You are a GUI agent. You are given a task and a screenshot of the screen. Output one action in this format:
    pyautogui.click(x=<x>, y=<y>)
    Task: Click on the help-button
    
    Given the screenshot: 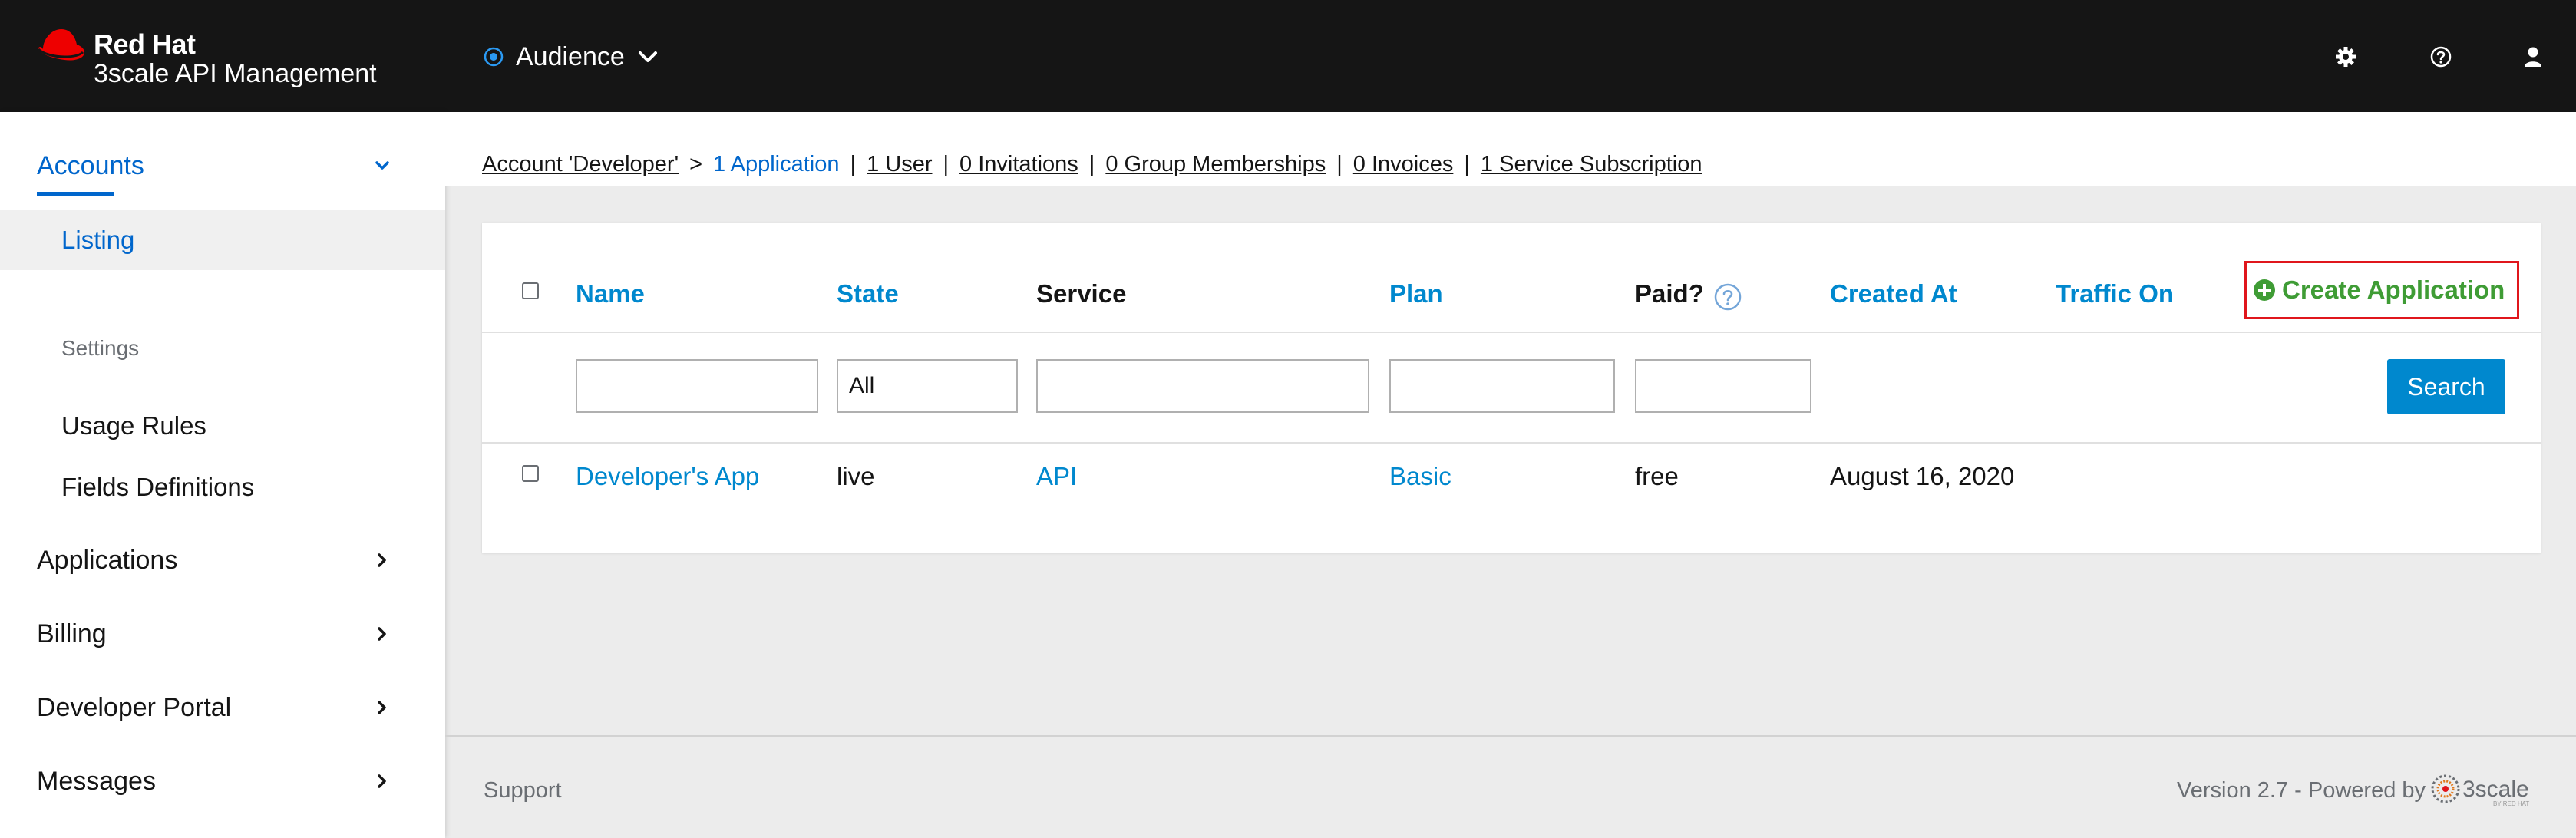 What is the action you would take?
    pyautogui.click(x=2441, y=57)
    